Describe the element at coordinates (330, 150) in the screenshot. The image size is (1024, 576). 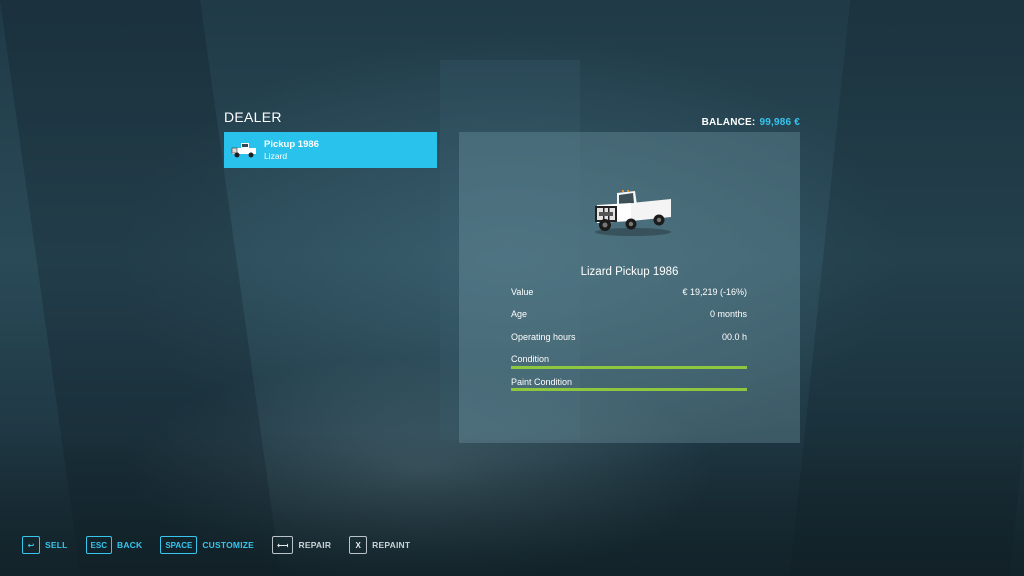
I see `list-item-vehicle: Pickup 1986 Lizard` at that location.